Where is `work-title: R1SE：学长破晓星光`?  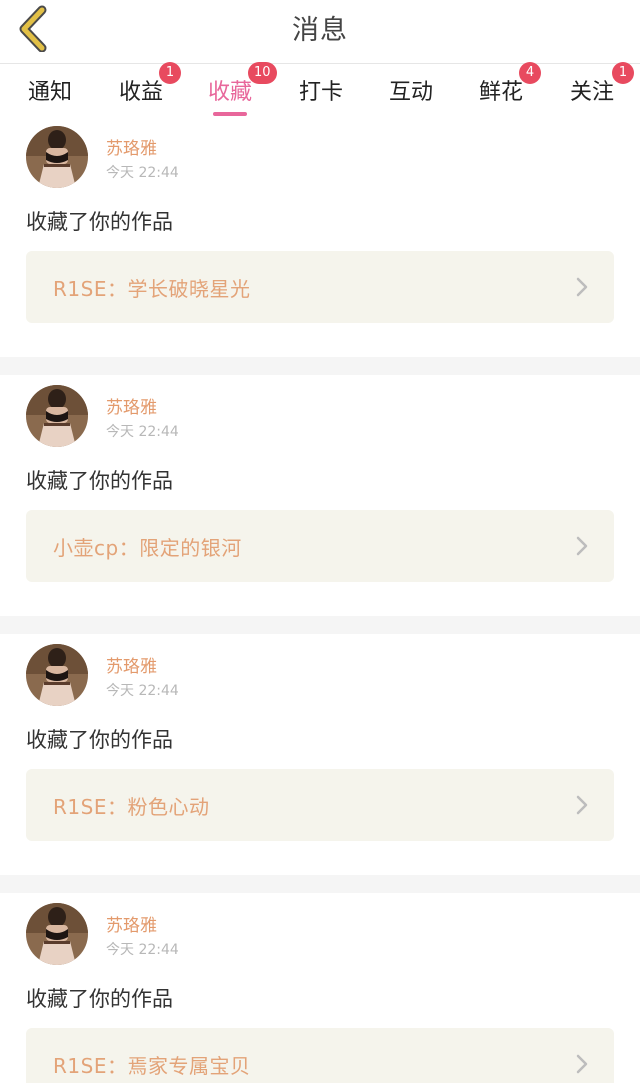 work-title: R1SE：学长破晓星光 is located at coordinates (152, 289).